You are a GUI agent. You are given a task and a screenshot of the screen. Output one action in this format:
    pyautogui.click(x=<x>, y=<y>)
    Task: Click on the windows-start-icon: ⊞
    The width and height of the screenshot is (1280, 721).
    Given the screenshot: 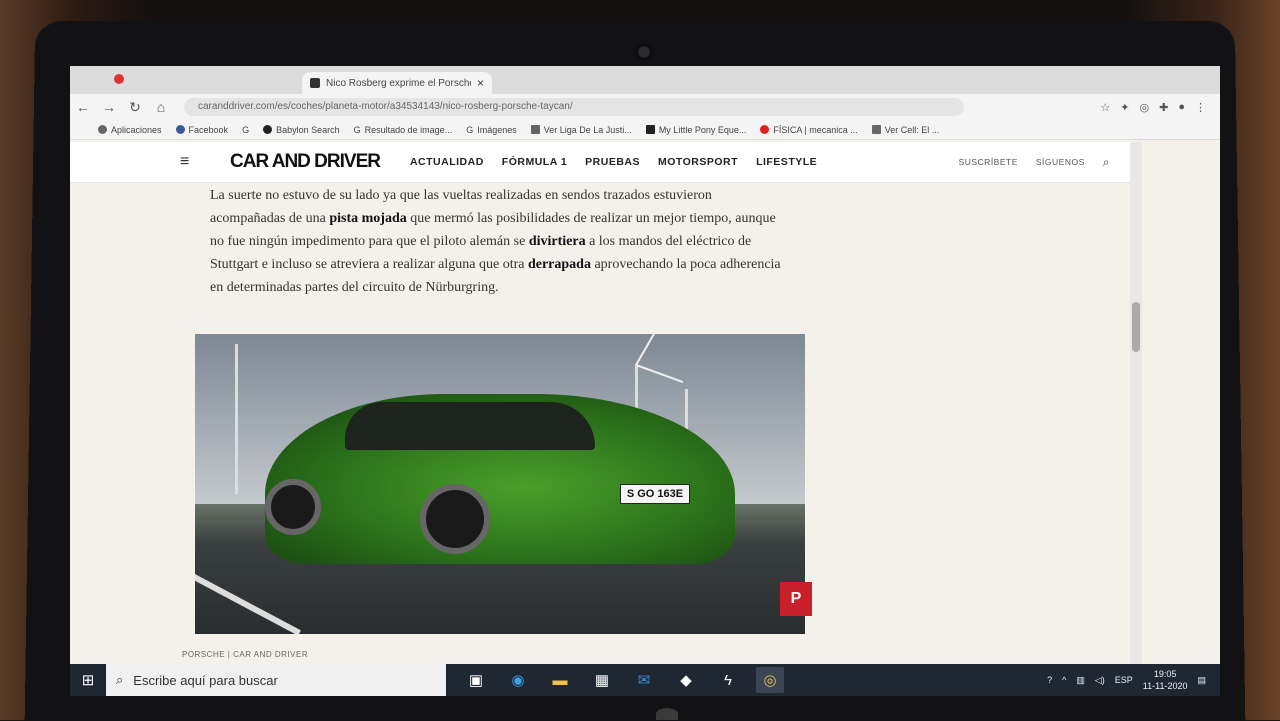 What is the action you would take?
    pyautogui.click(x=88, y=680)
    